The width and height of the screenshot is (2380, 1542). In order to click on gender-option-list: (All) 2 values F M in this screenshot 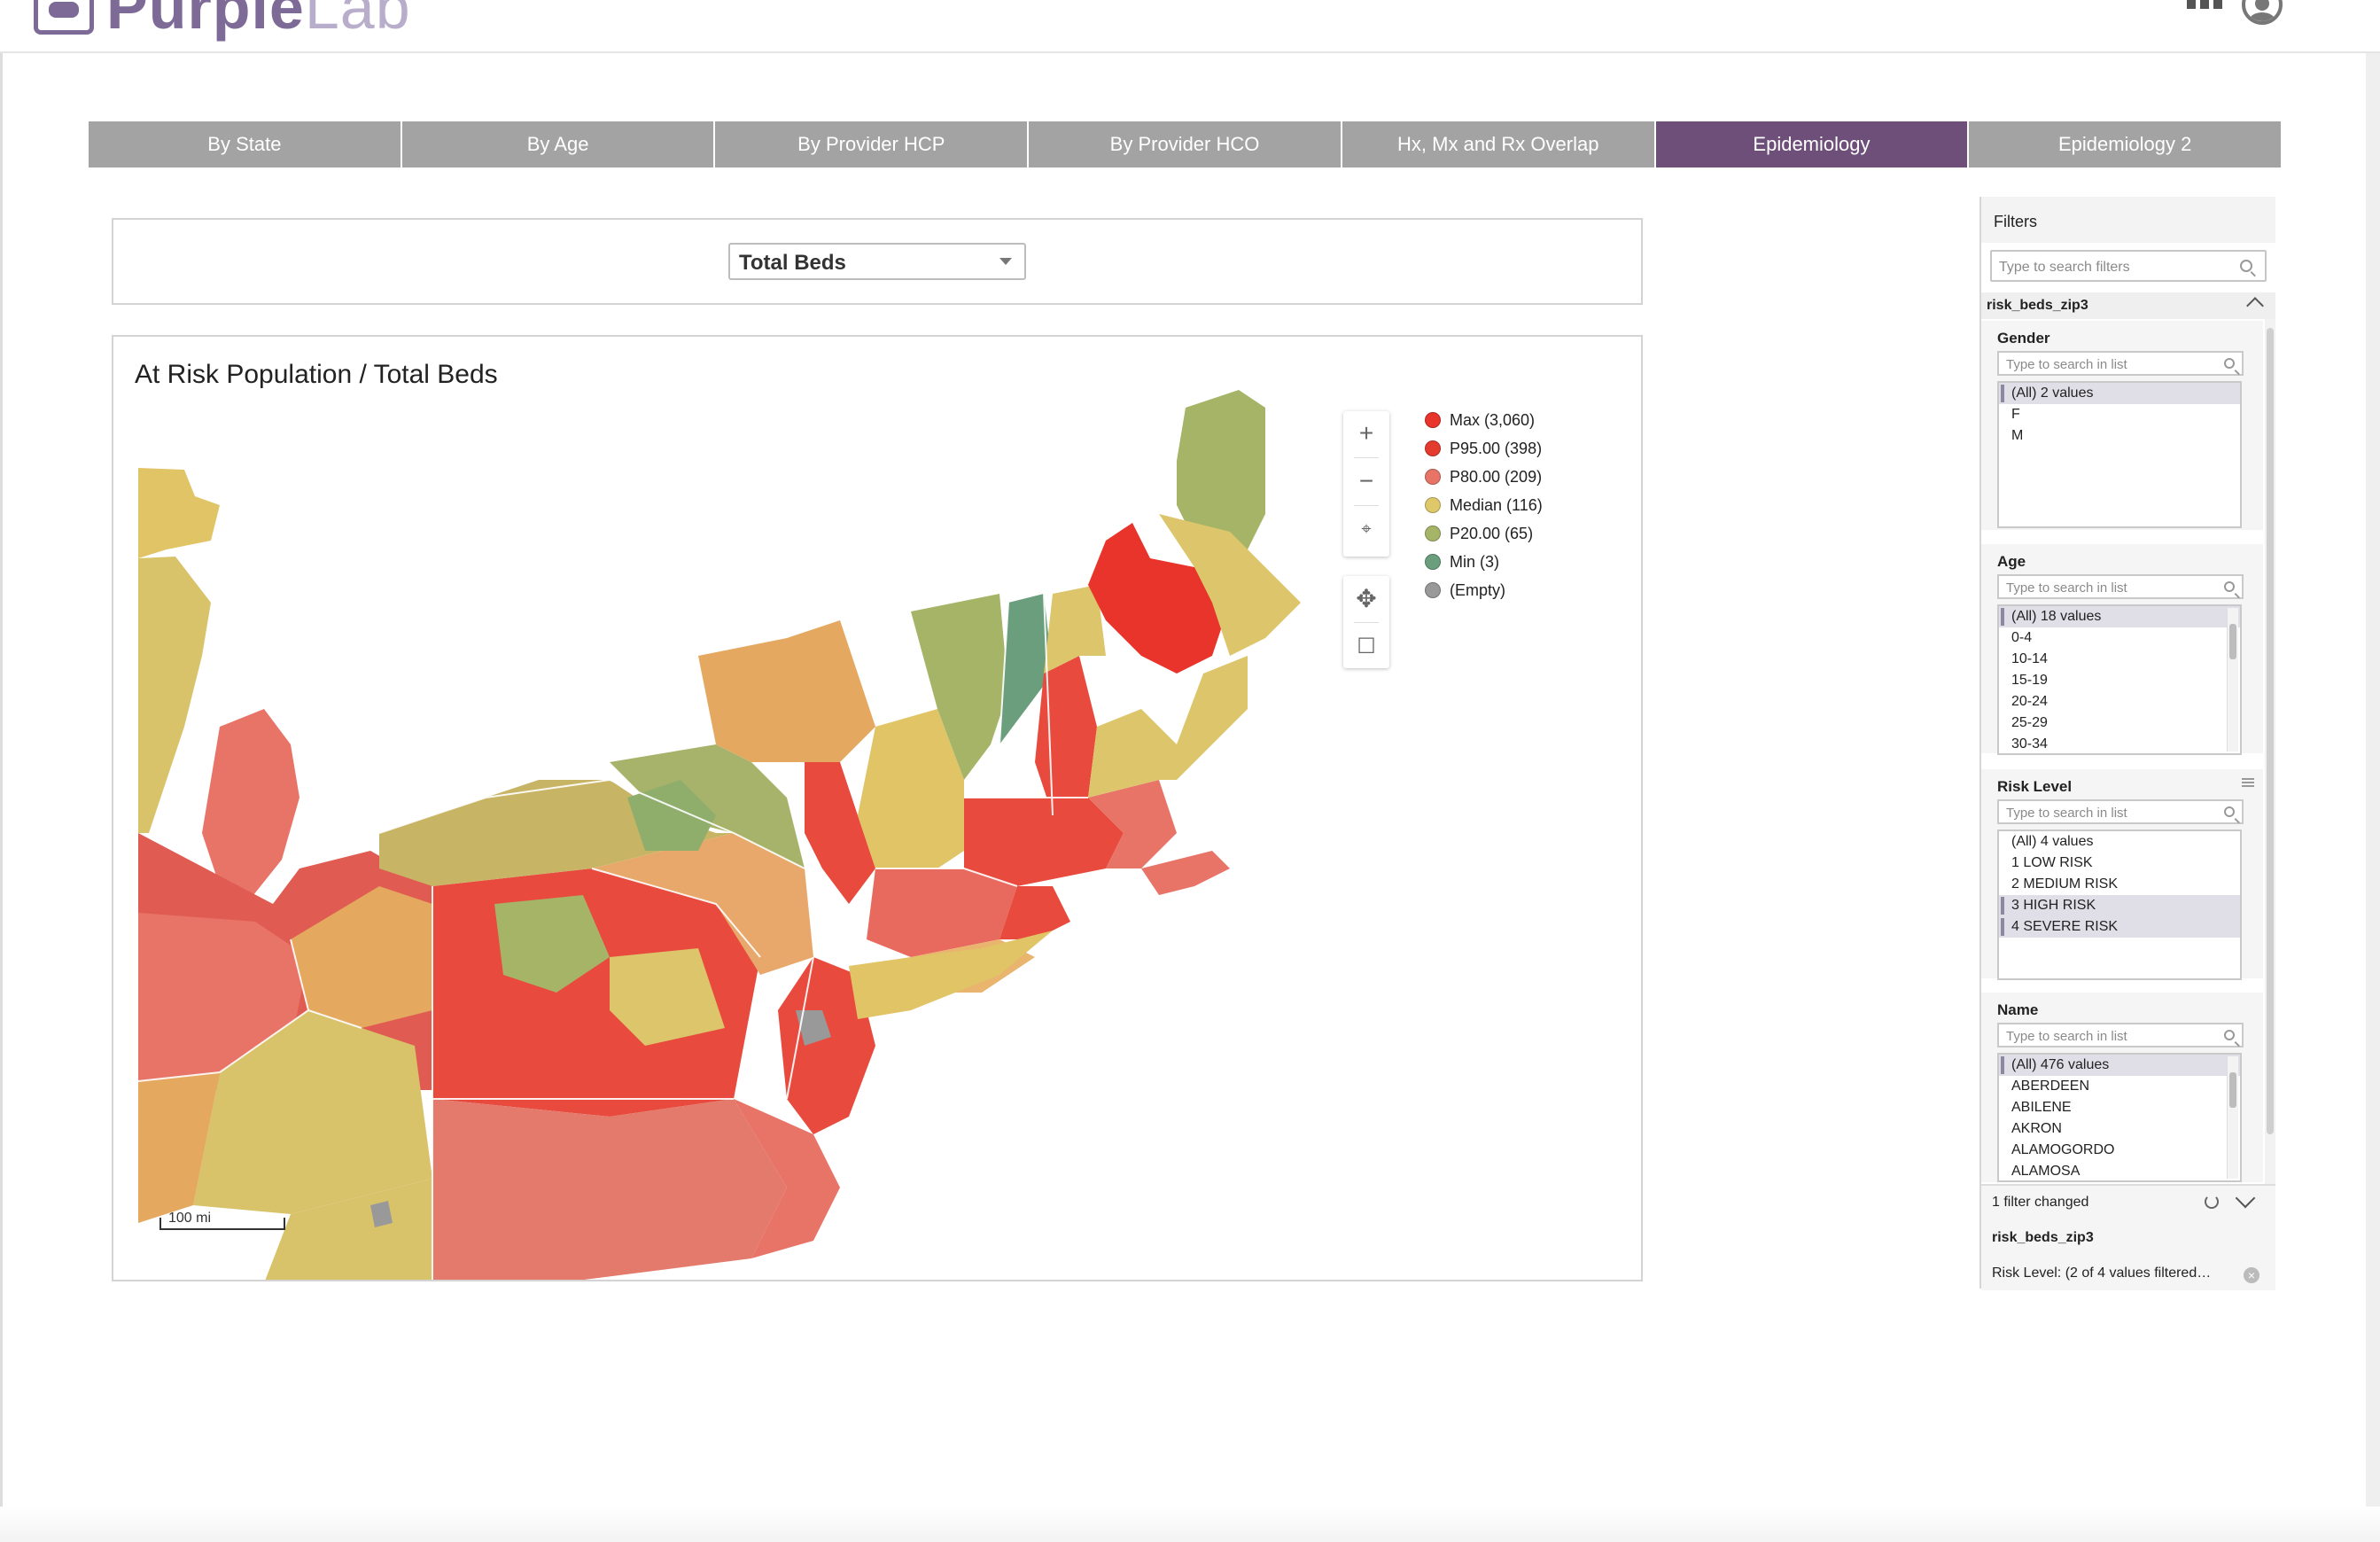, I will do `click(2119, 454)`.